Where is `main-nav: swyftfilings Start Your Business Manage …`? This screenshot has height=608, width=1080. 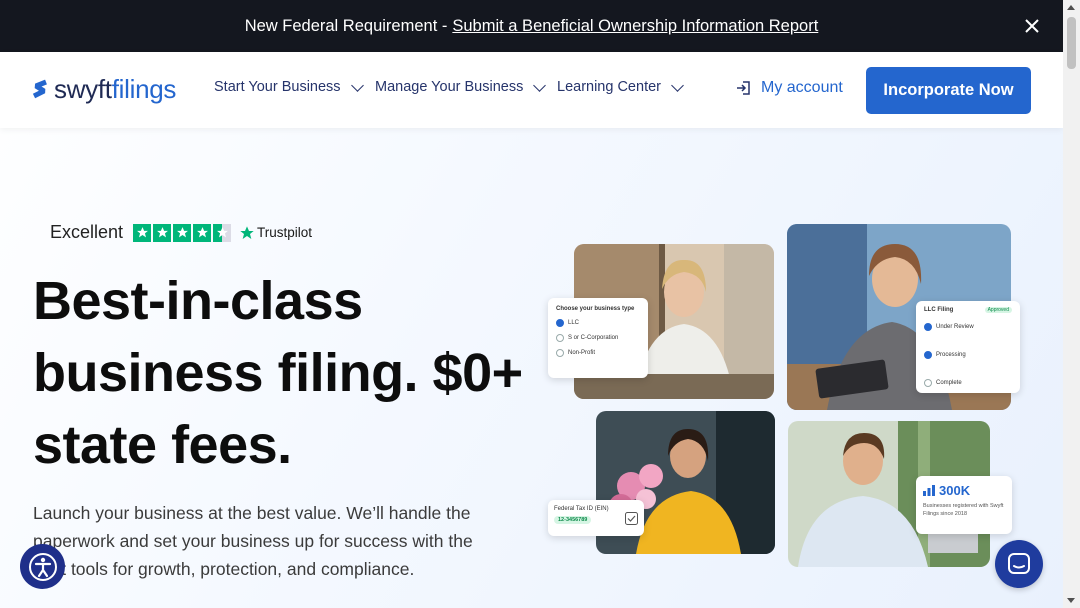
main-nav: swyftfilings Start Your Business Manage … is located at coordinates (531, 90).